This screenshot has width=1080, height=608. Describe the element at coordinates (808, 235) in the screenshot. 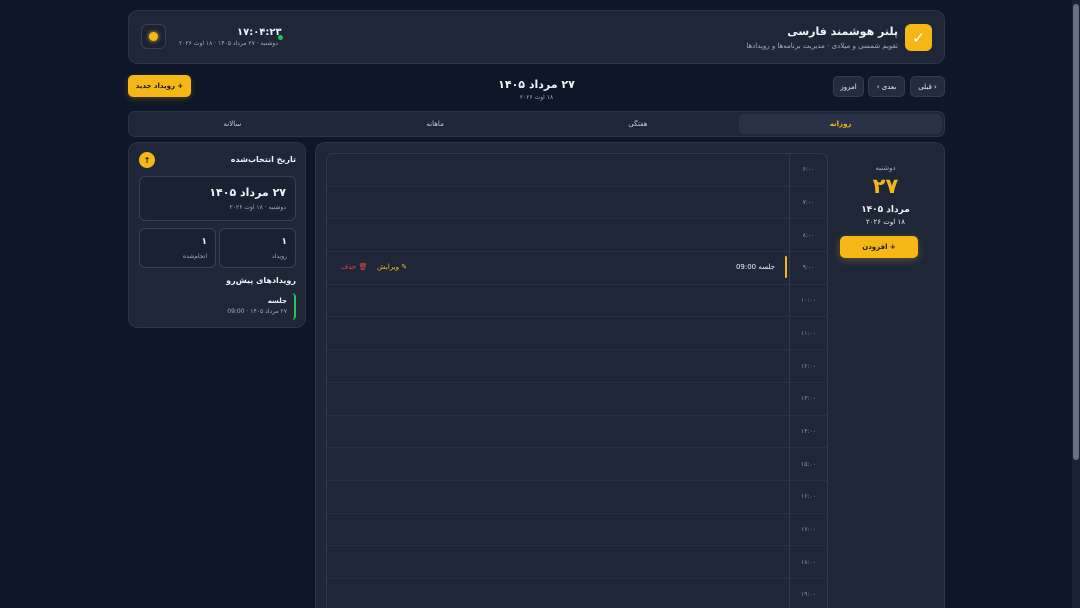

I see `hour-label: ۸:۰۰` at that location.